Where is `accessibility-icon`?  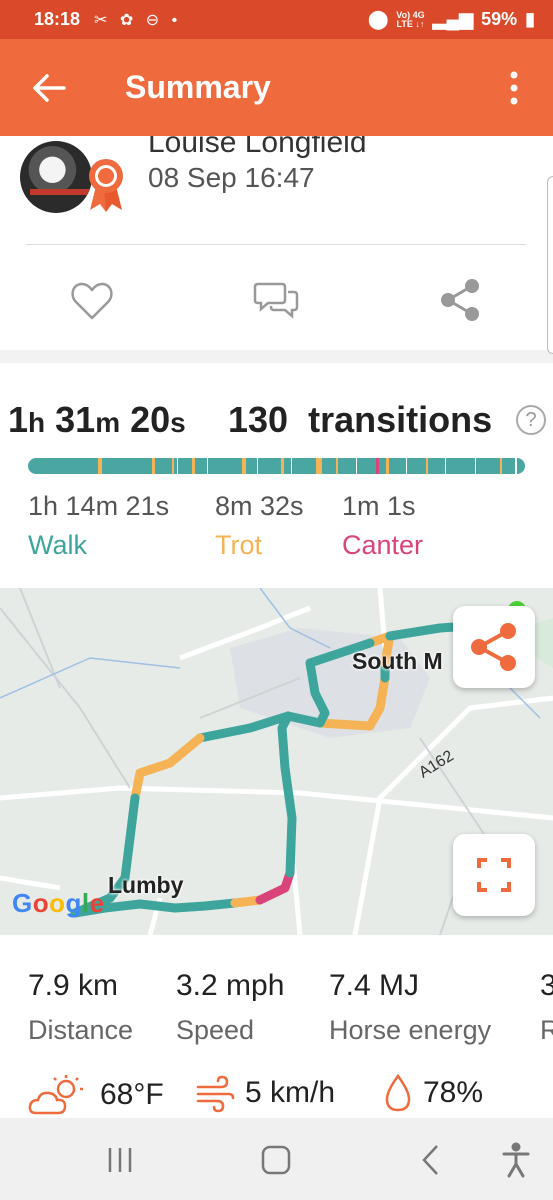 accessibility-icon is located at coordinates (516, 1160).